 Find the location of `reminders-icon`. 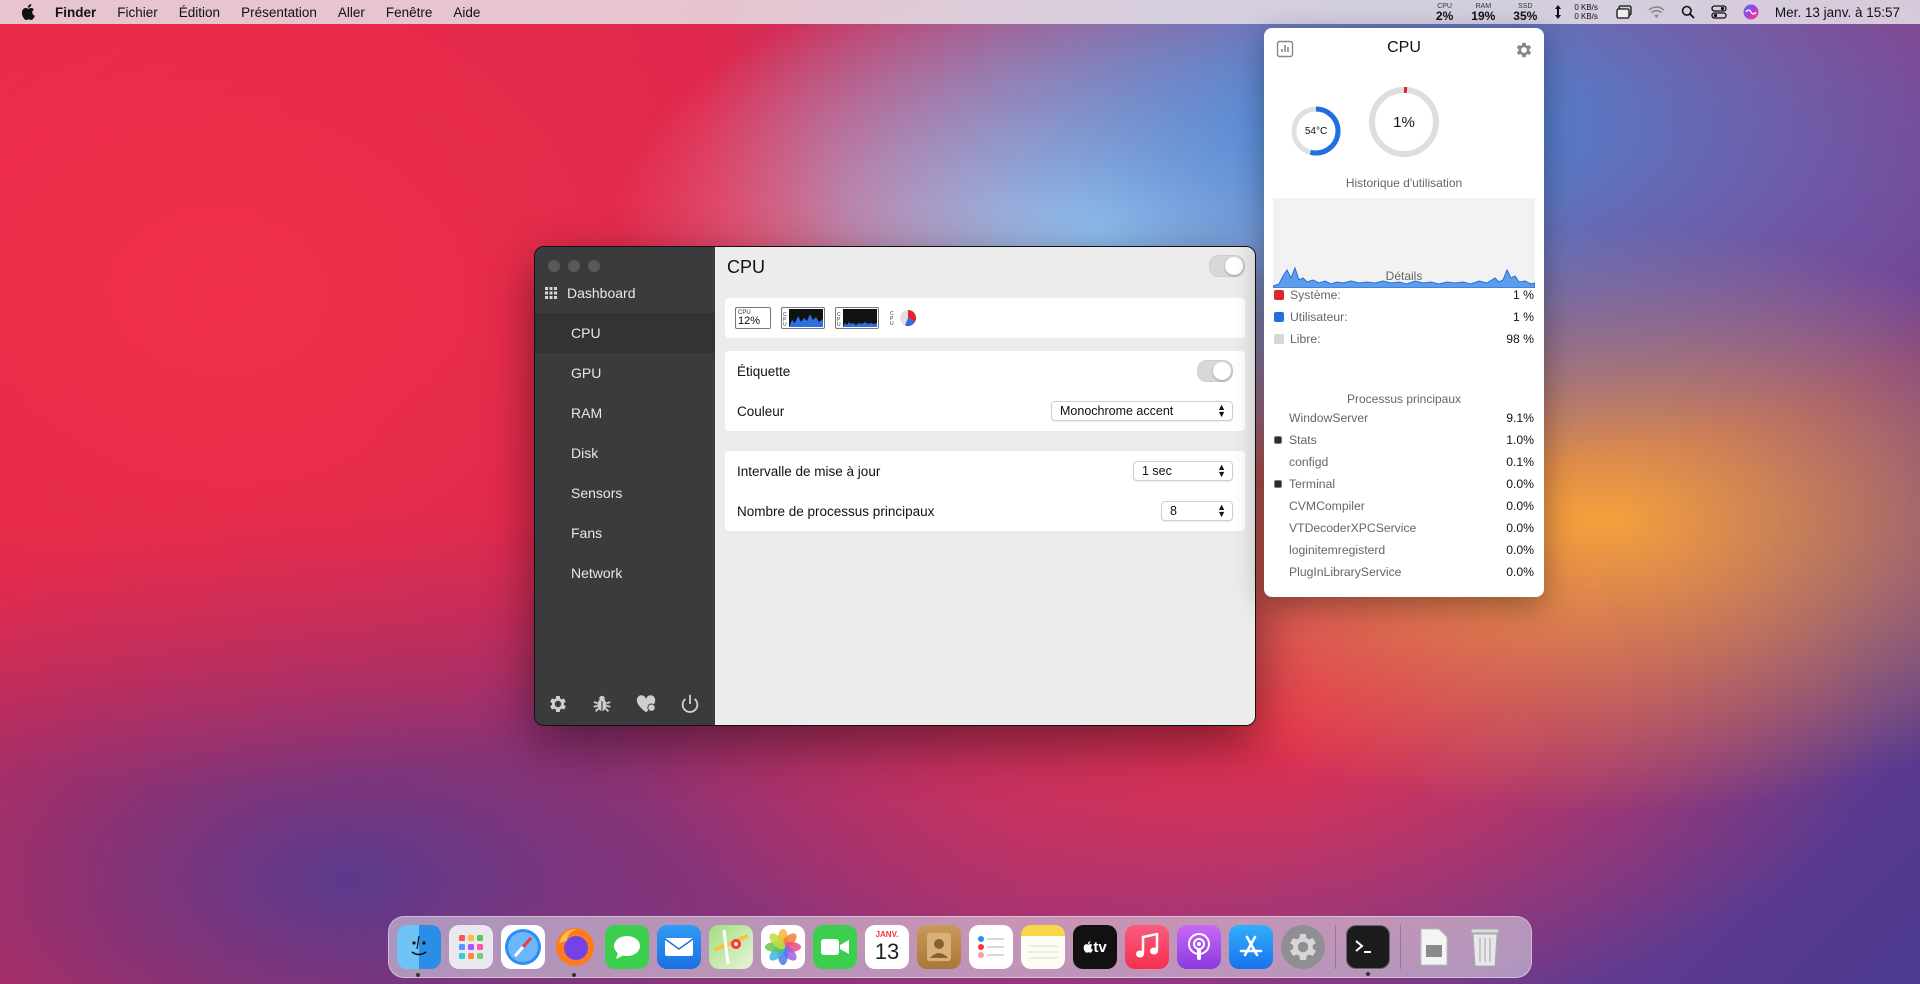

reminders-icon is located at coordinates (991, 947).